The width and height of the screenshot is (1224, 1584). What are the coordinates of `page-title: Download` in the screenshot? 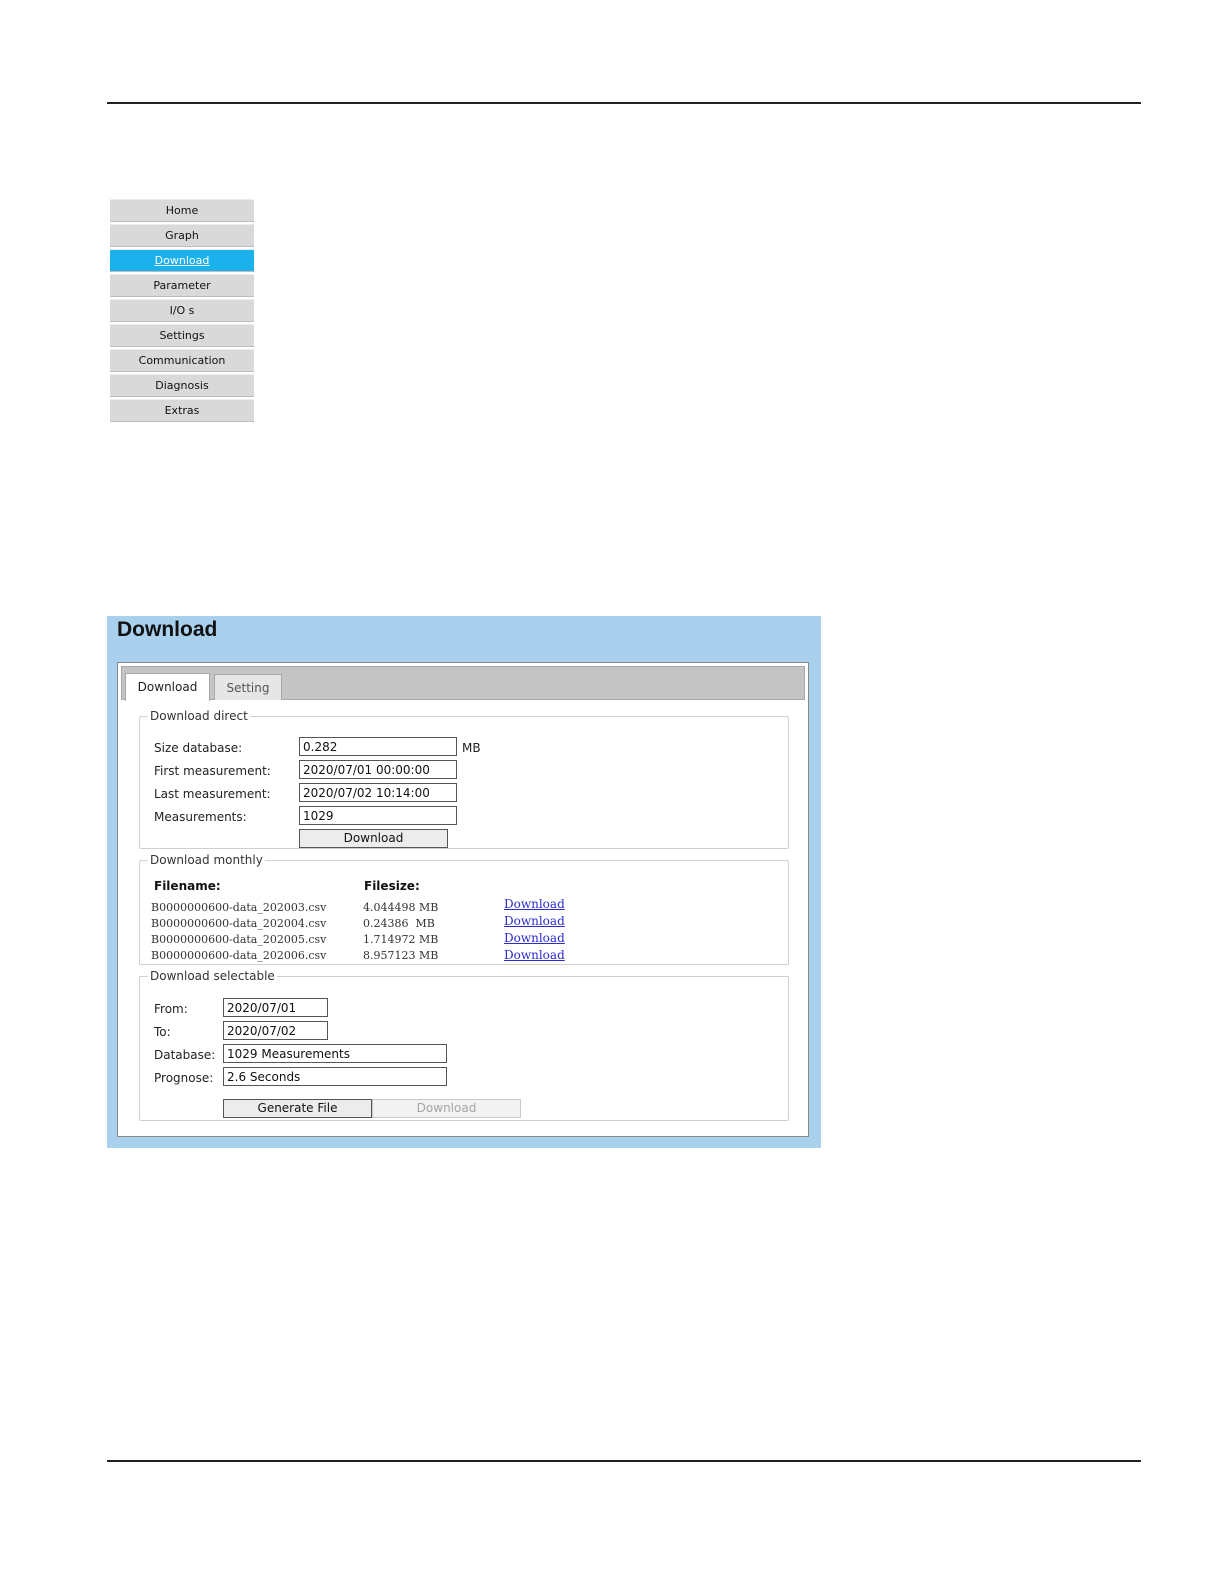 It's located at (167, 629).